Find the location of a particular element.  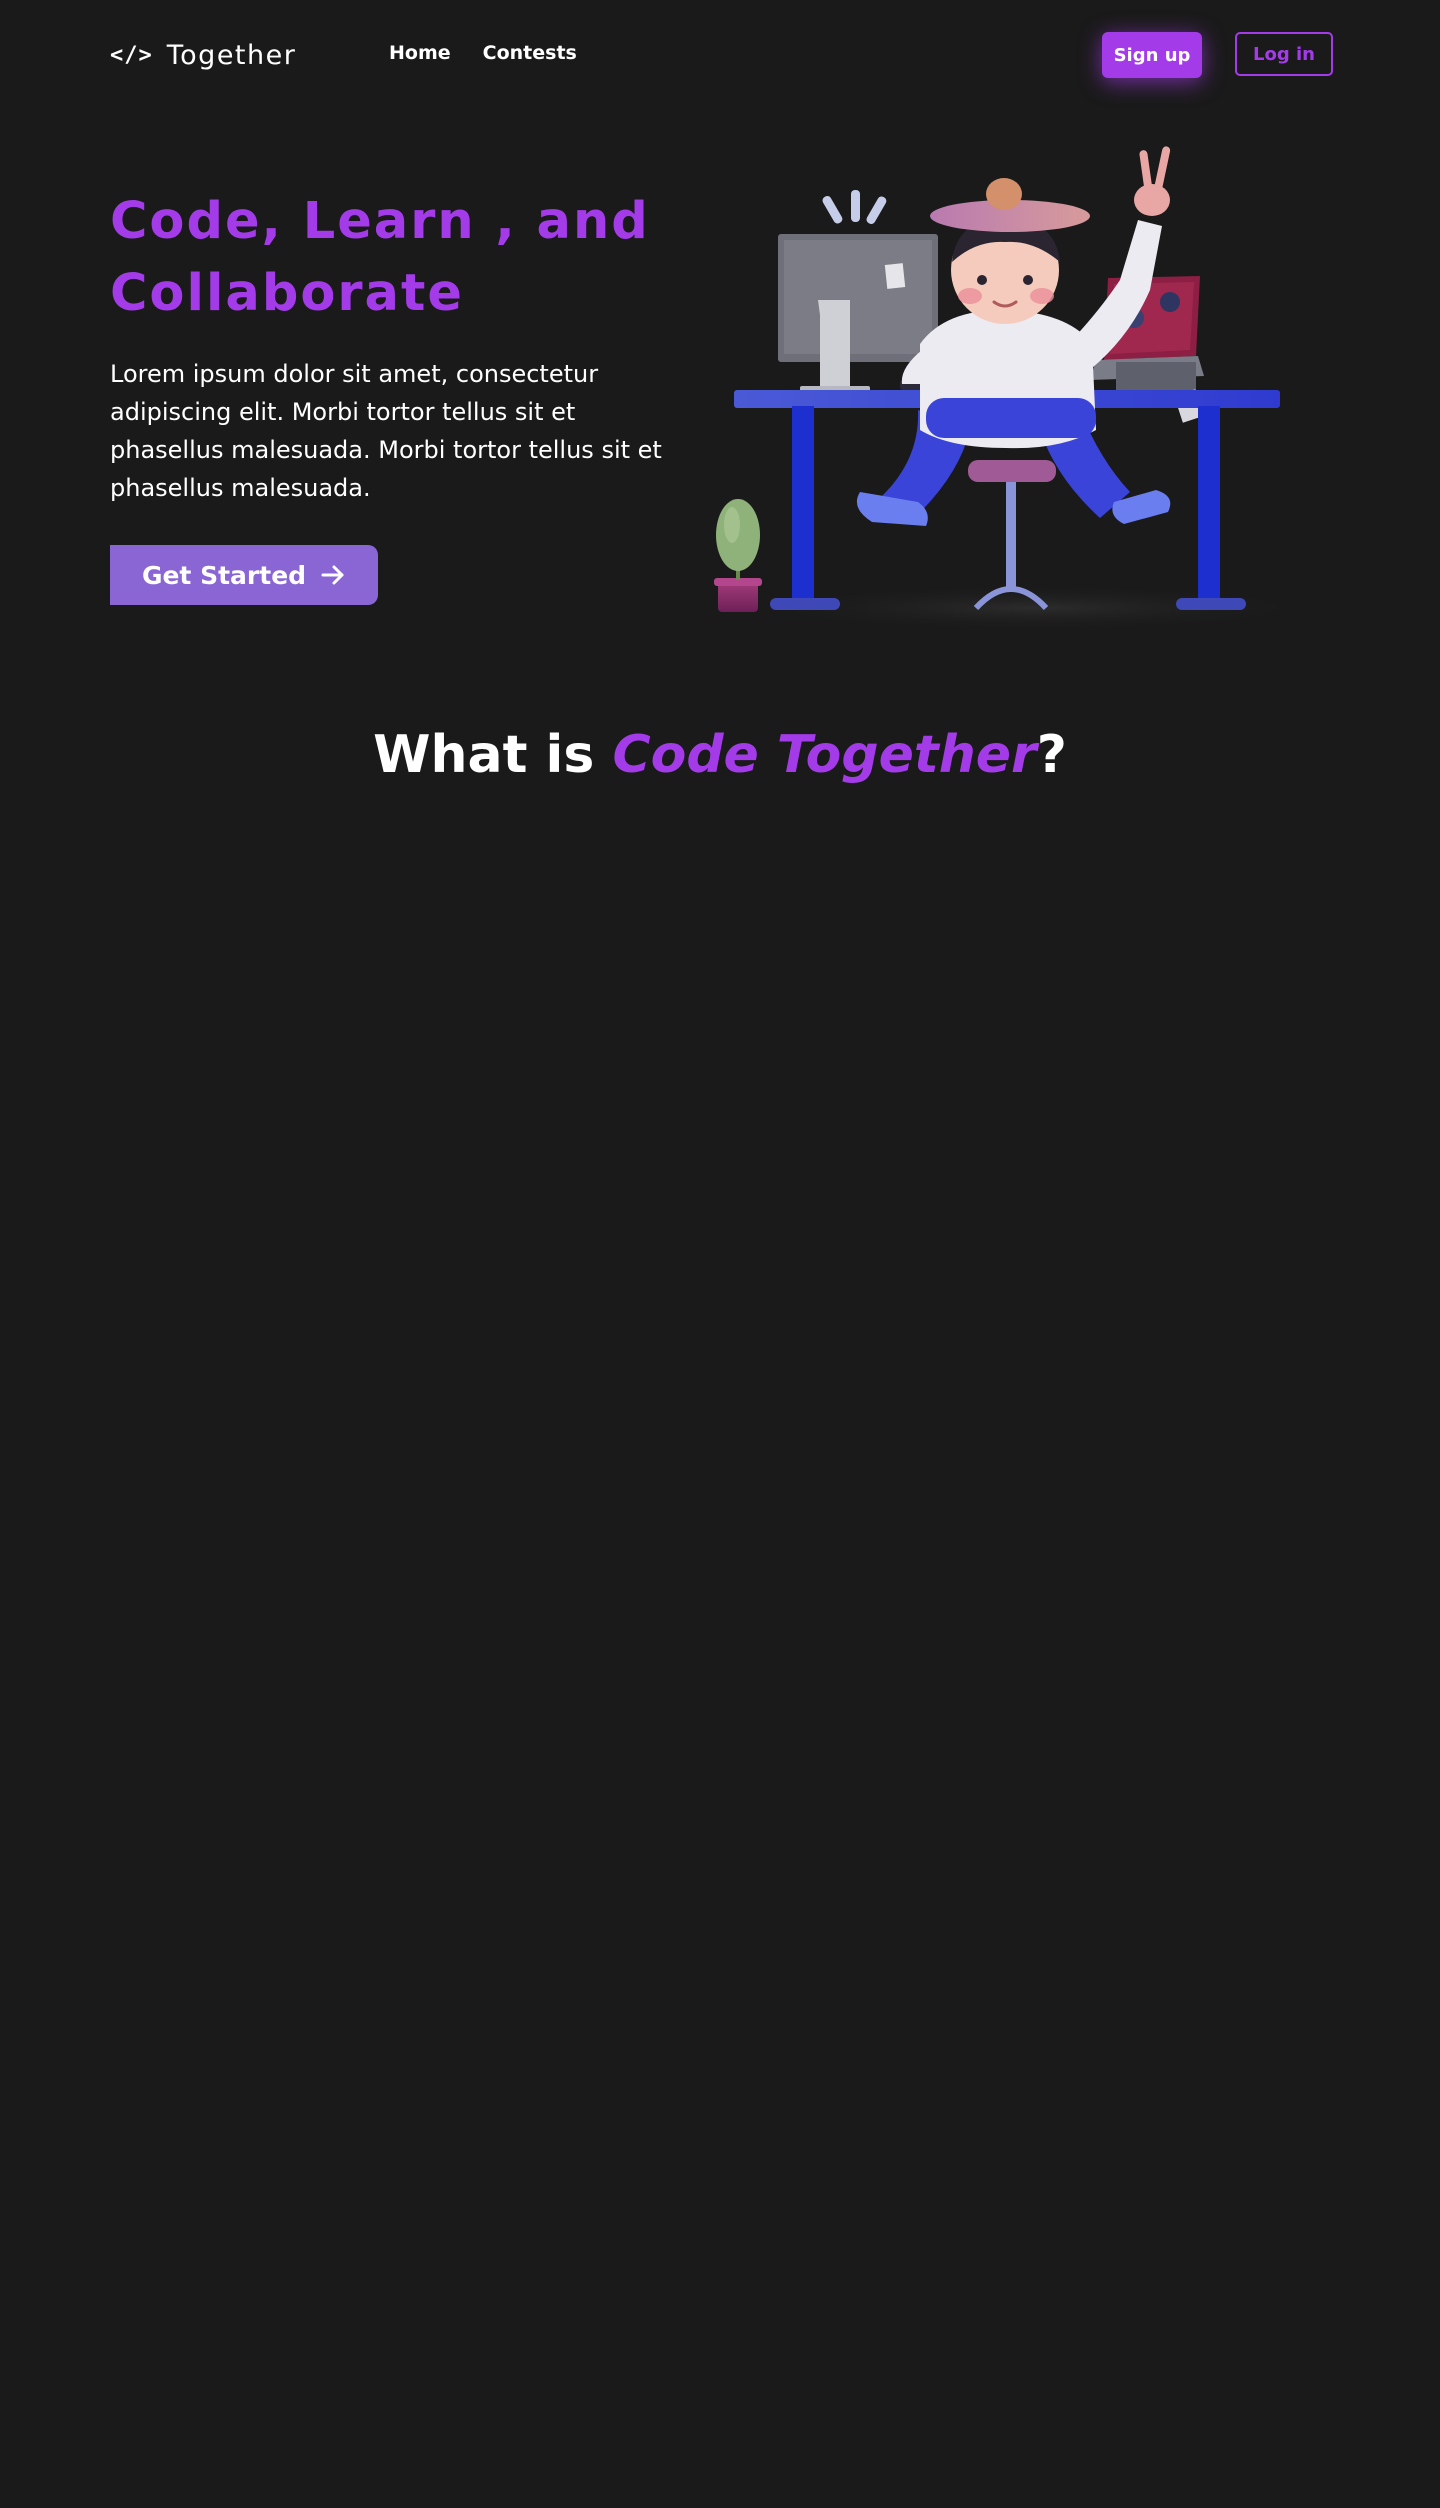

section-title-suffix: ? is located at coordinates (1051, 755).